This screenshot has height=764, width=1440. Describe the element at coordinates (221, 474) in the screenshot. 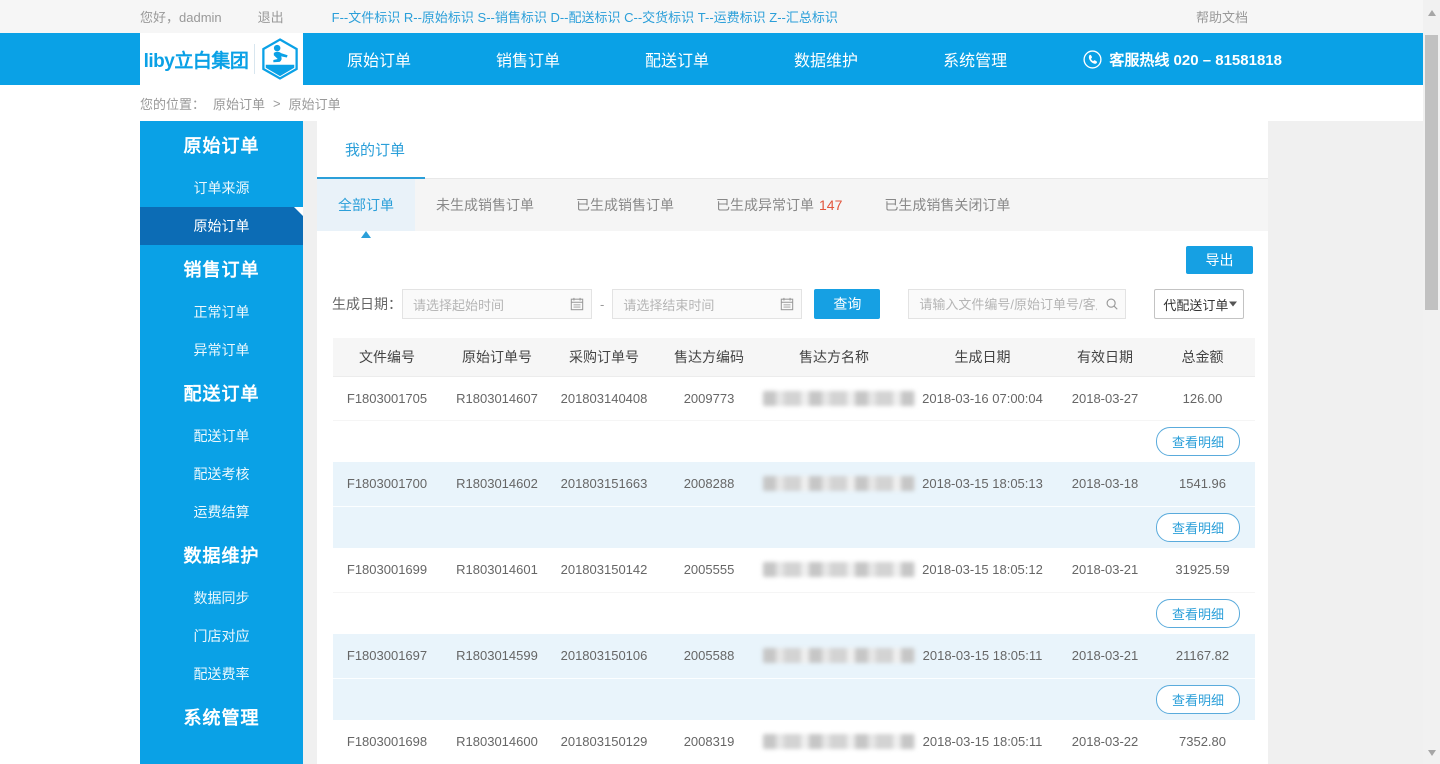

I see `sidebar-item-delivery-assessment: 配送考核` at that location.